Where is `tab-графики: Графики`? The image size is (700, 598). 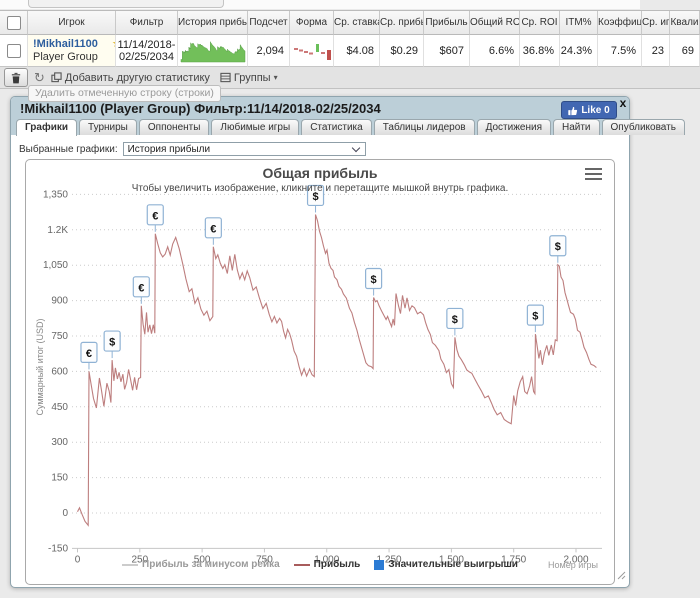 tab-графики: Графики is located at coordinates (47, 127).